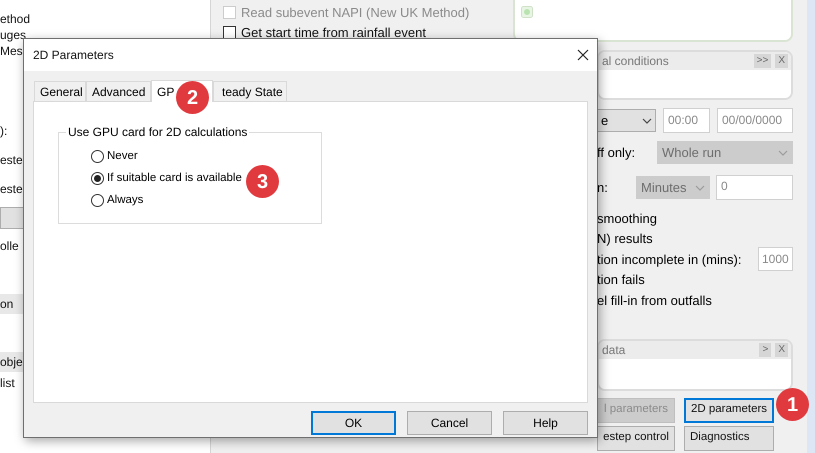 This screenshot has height=453, width=815. Describe the element at coordinates (635, 61) in the screenshot. I see `panel-title: al conditions` at that location.